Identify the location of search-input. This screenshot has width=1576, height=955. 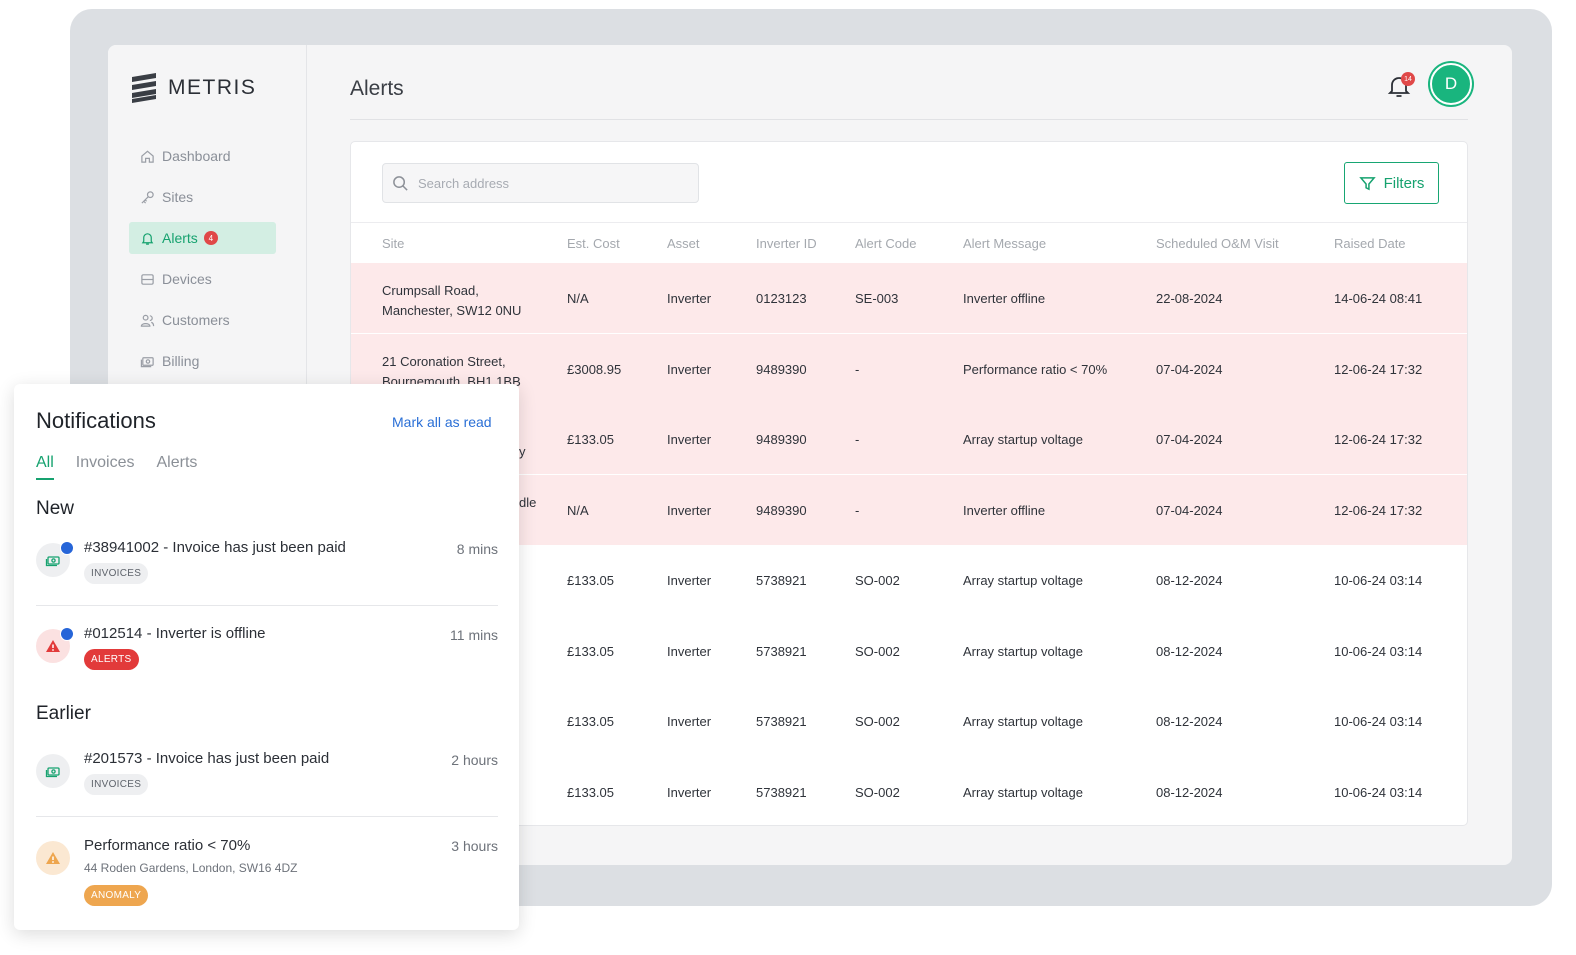
(548, 183).